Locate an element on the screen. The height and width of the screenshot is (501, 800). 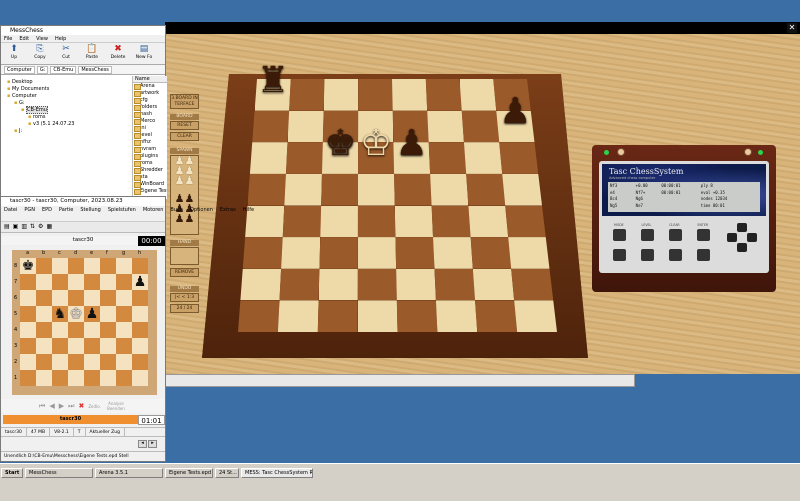
file-list-item: WinBoard is located at coordinates (150, 184).